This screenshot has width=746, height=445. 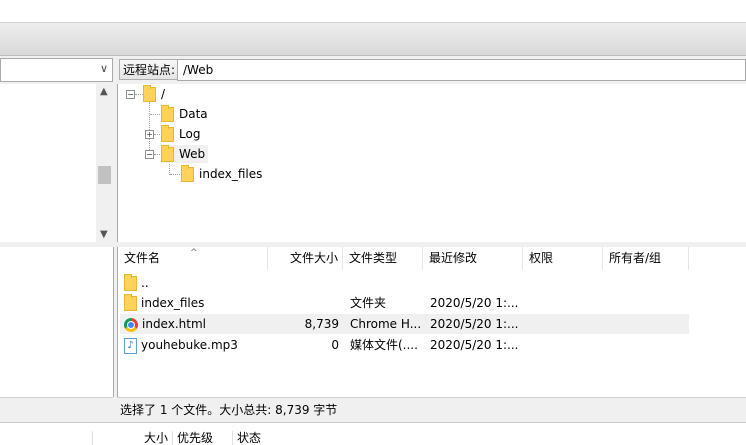 I want to click on file-type: 文件夹, so click(x=368, y=303).